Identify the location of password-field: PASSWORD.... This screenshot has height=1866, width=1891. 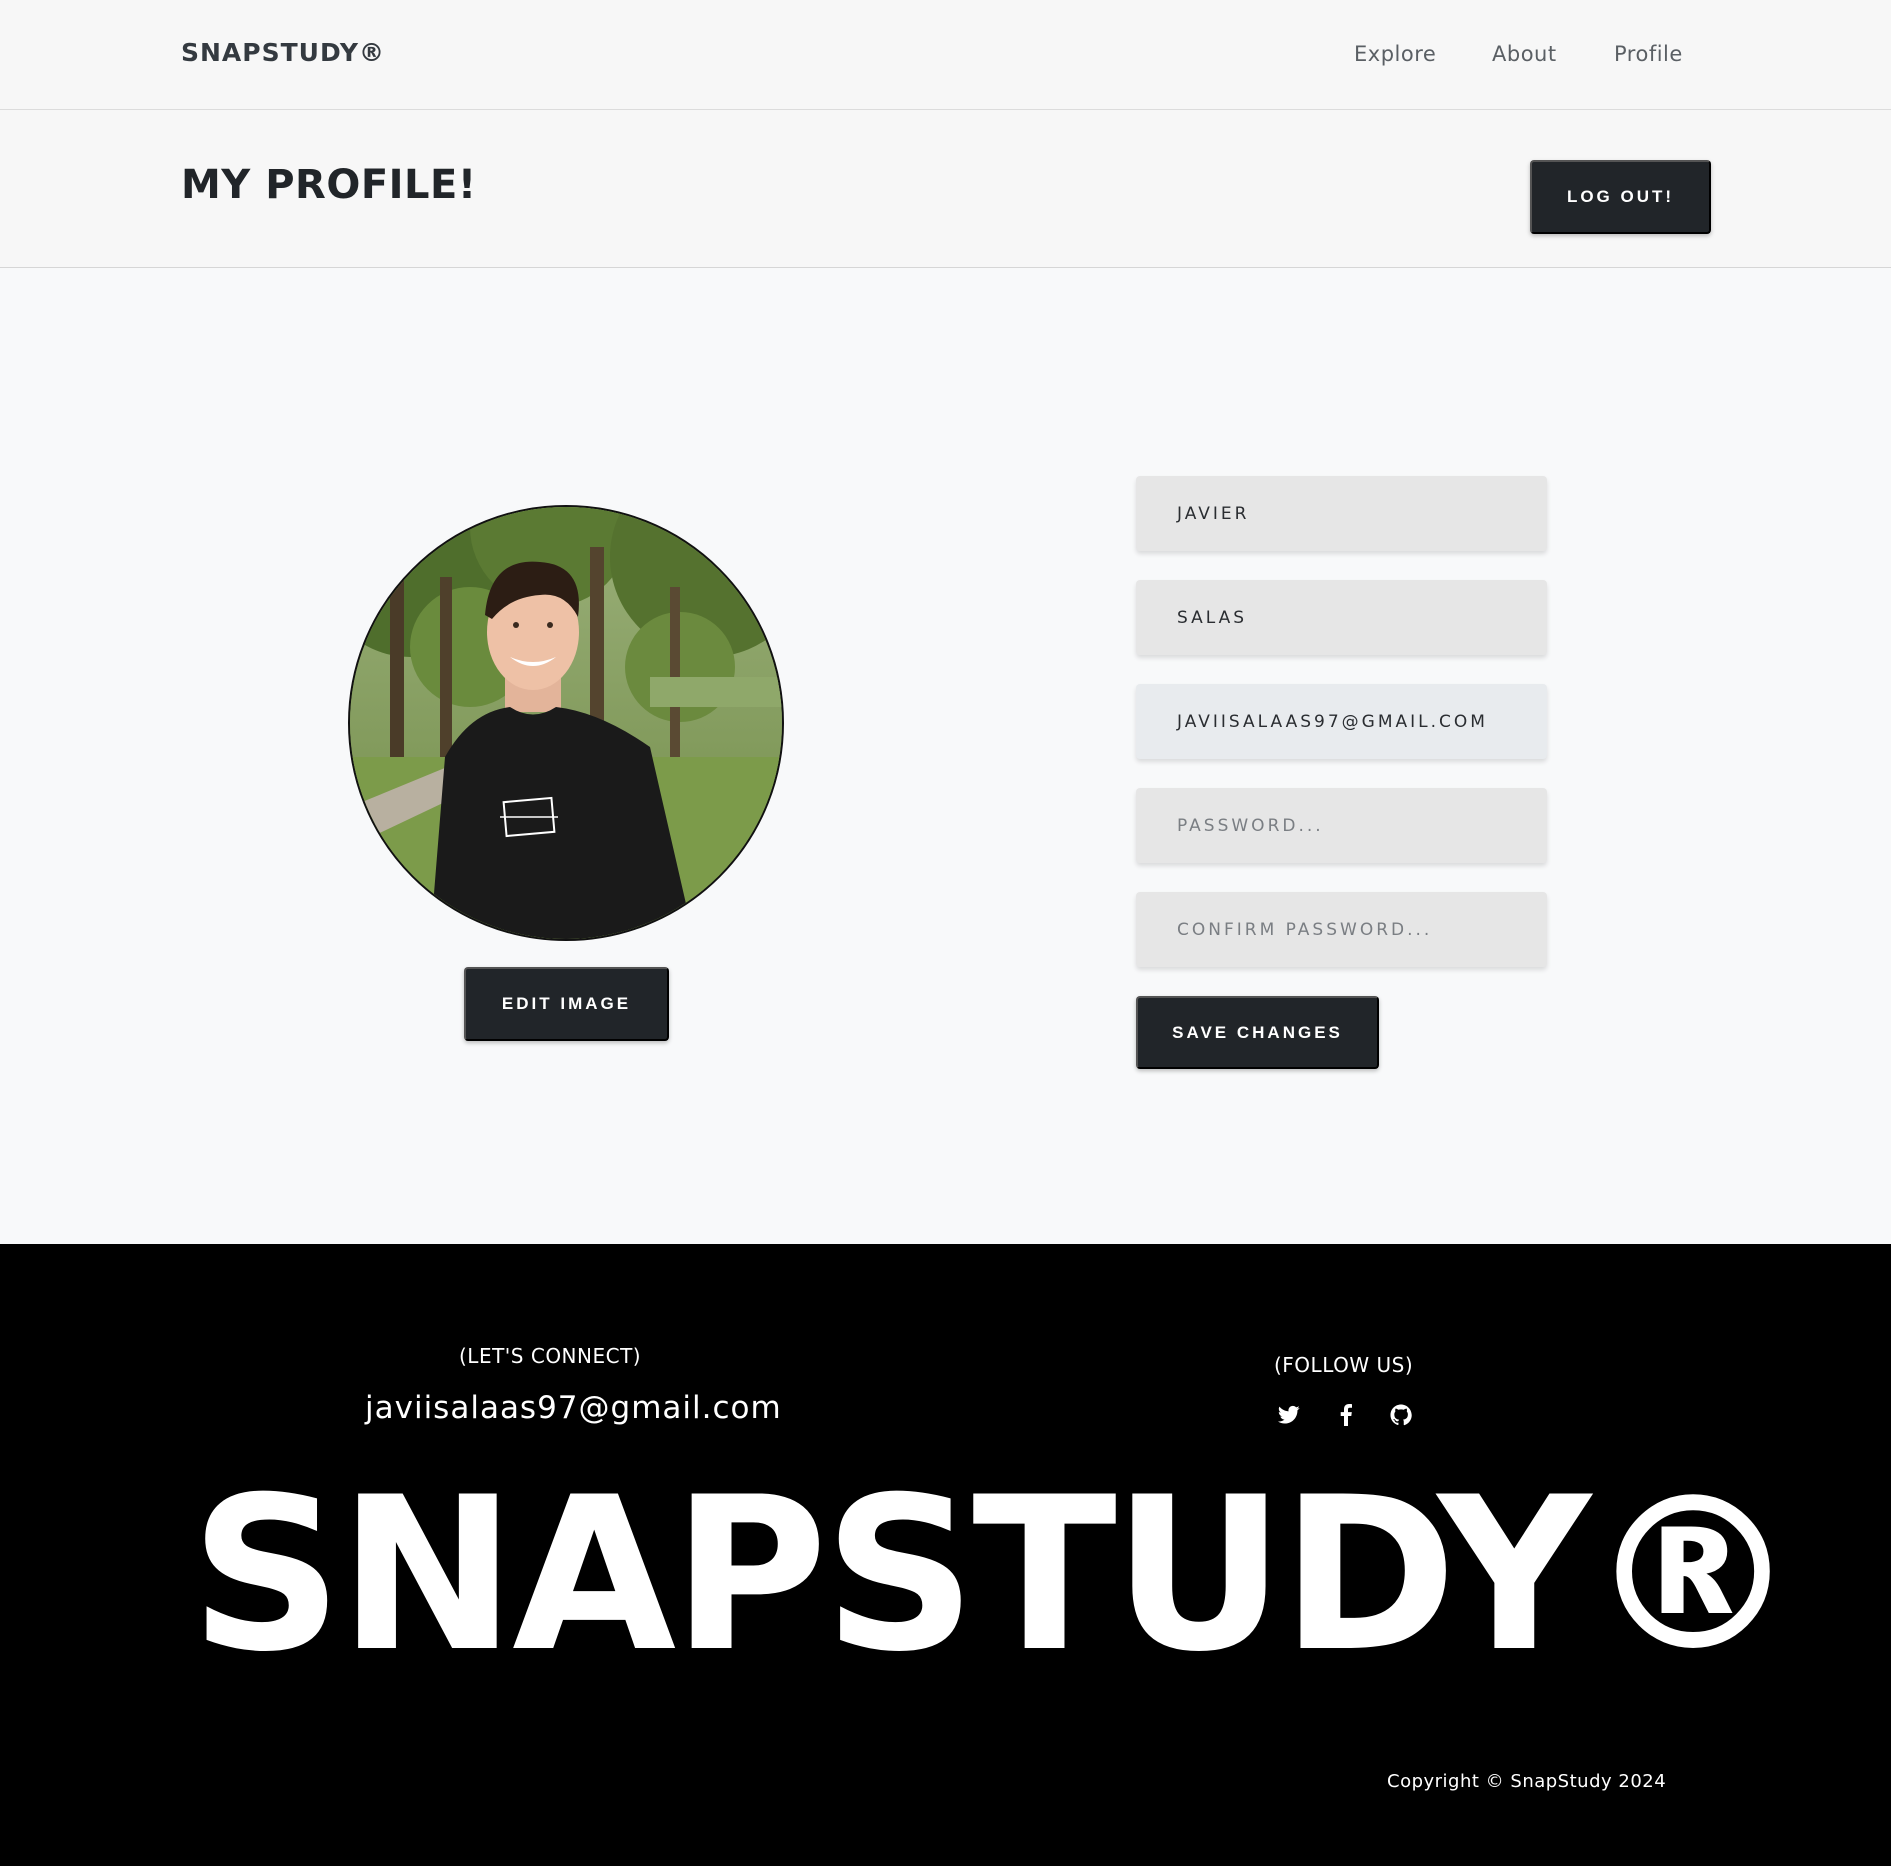
(1341, 825).